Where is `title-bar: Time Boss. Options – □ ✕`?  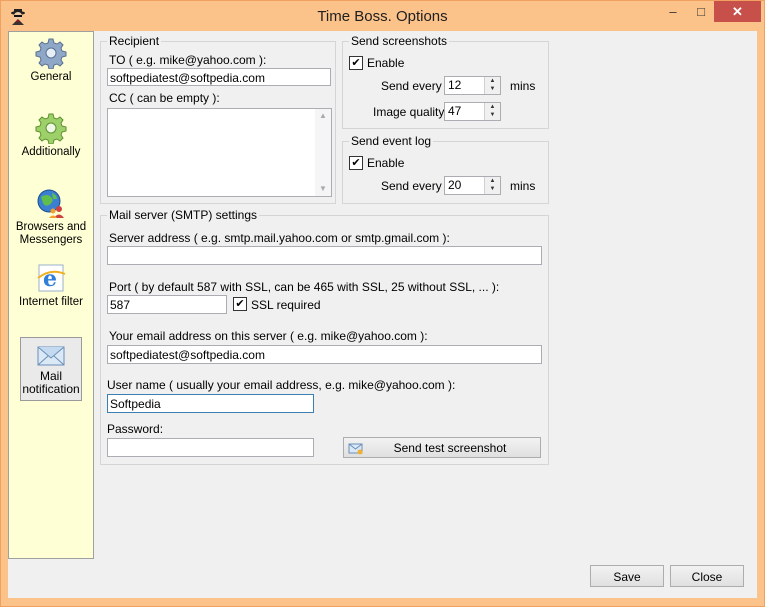 title-bar: Time Boss. Options – □ ✕ is located at coordinates (382, 16).